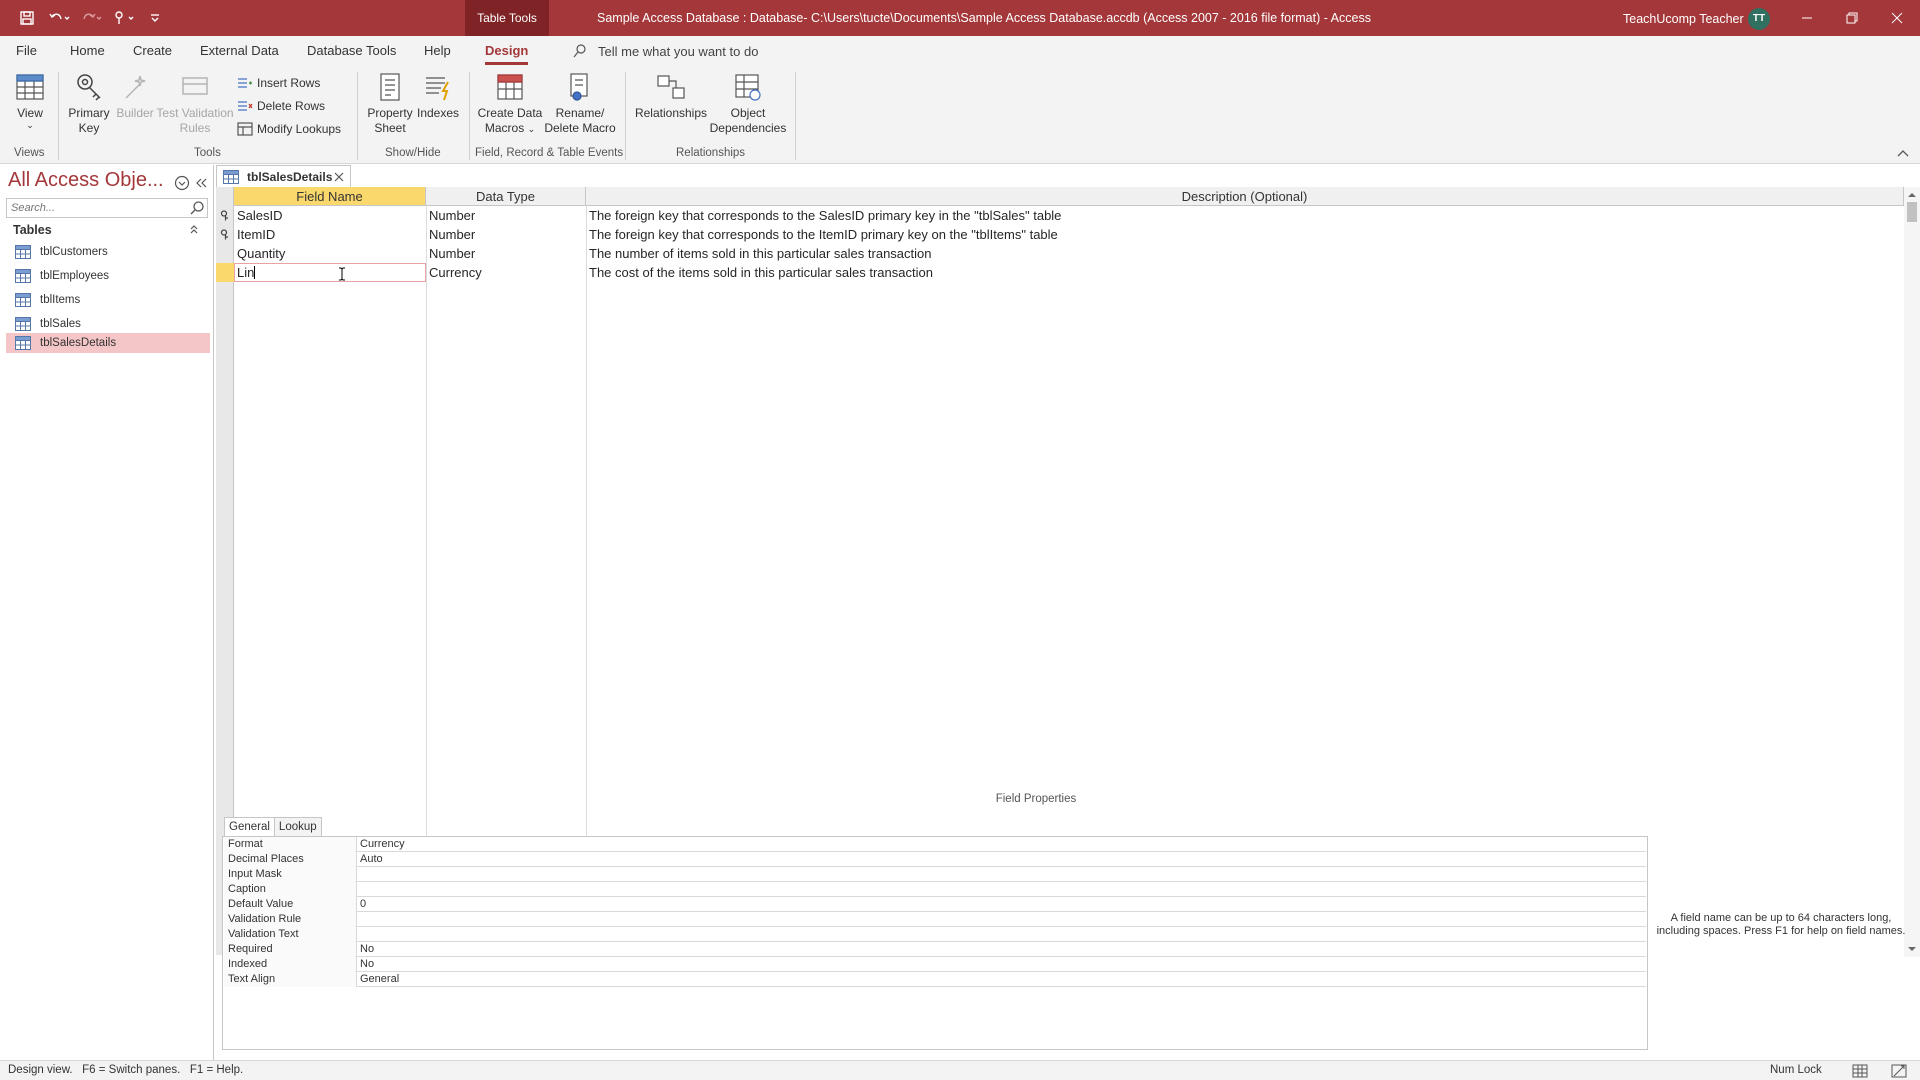 Image resolution: width=1920 pixels, height=1080 pixels. I want to click on modify-lookups-button: Modify Lookups, so click(289, 129).